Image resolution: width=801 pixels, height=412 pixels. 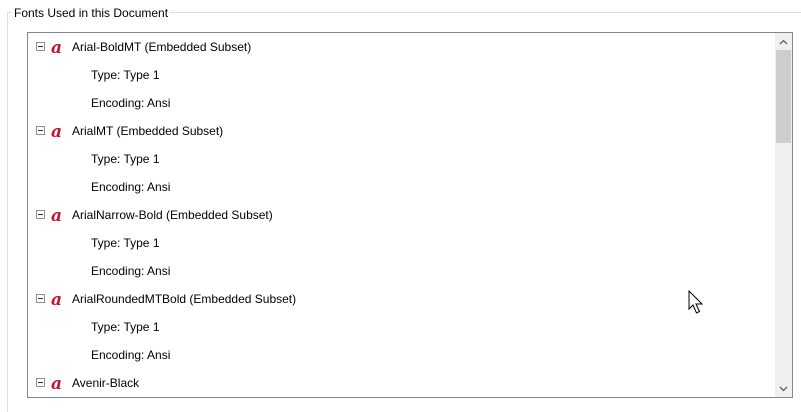 What do you see at coordinates (162, 47) in the screenshot?
I see `font-name: Arial-BoldMT (Embedded Subset)` at bounding box center [162, 47].